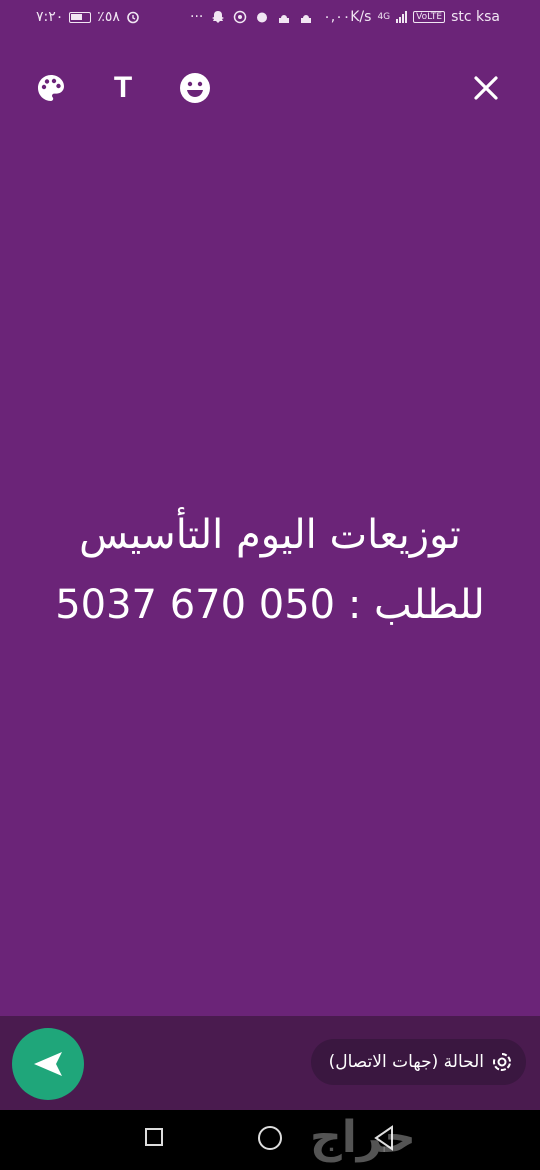 This screenshot has height=1170, width=540. I want to click on carrier-name: stc ksa, so click(475, 17).